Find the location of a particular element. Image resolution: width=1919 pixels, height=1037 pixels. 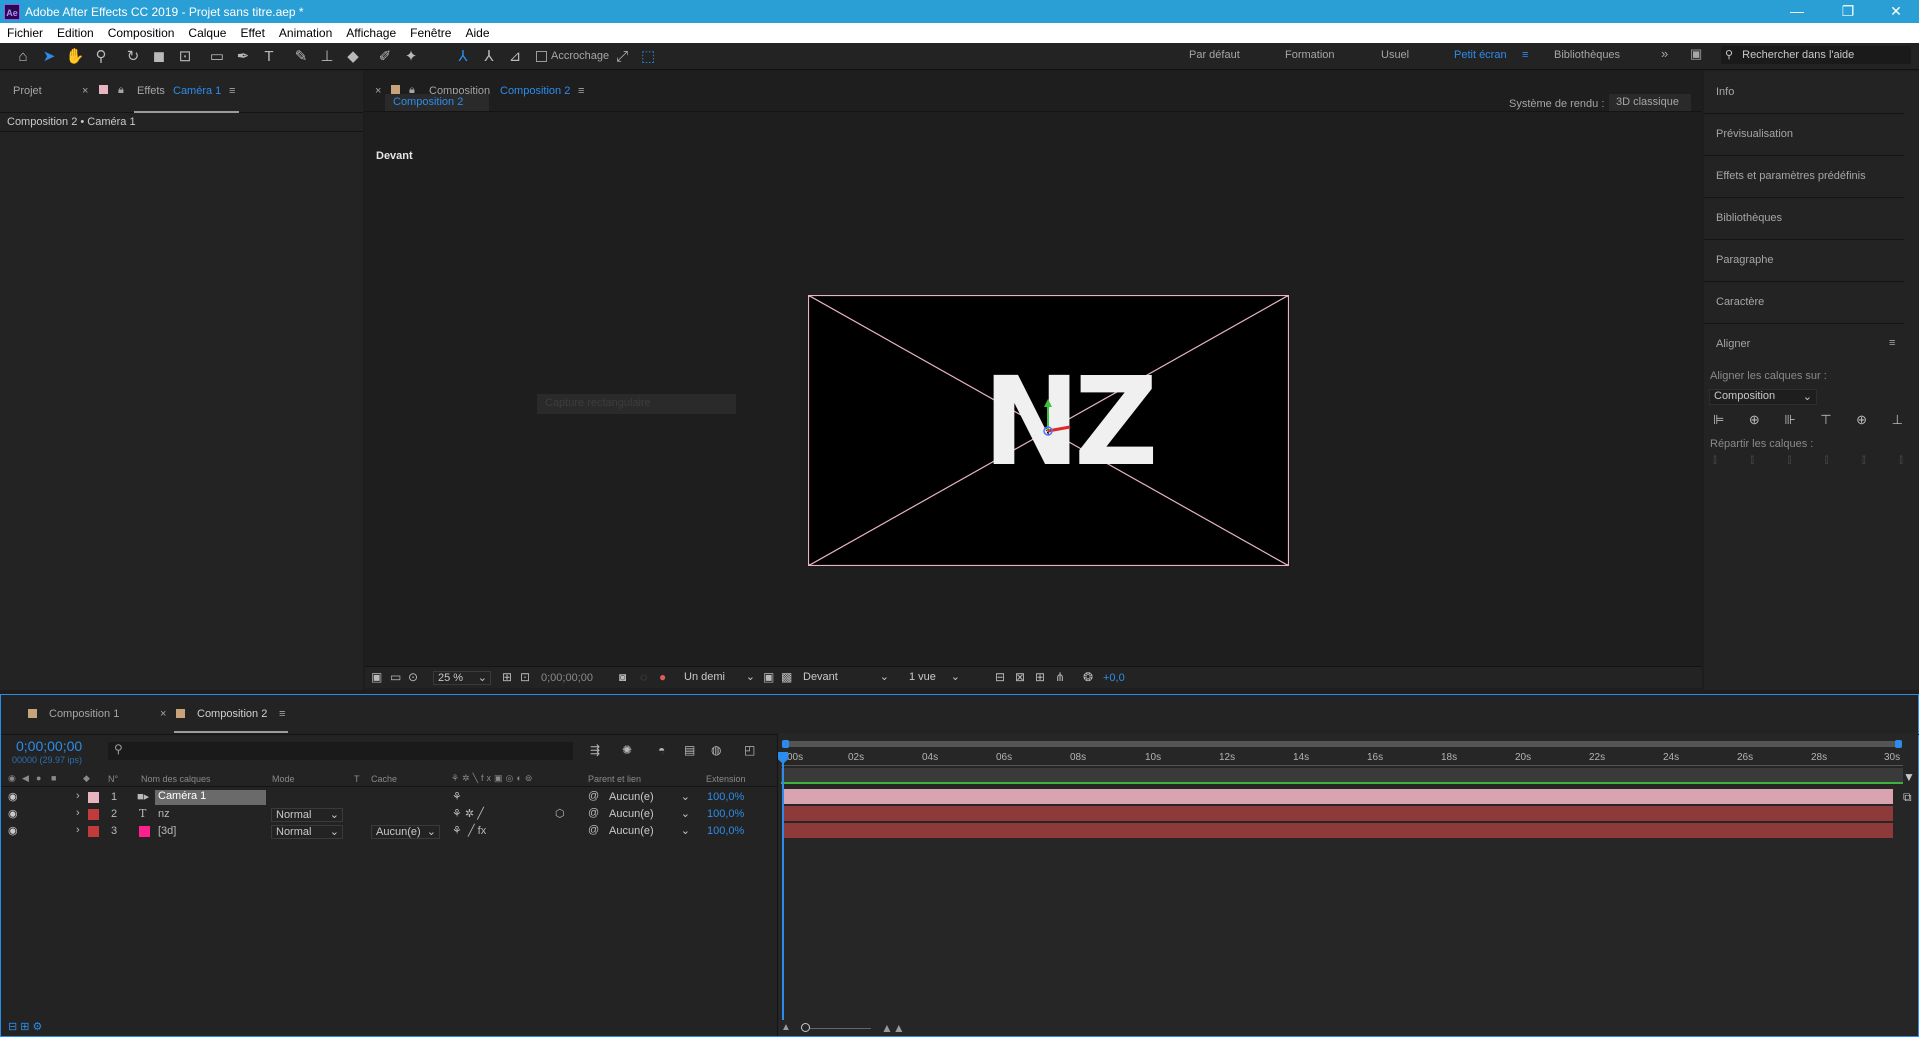

layer-name: nz is located at coordinates (164, 814).